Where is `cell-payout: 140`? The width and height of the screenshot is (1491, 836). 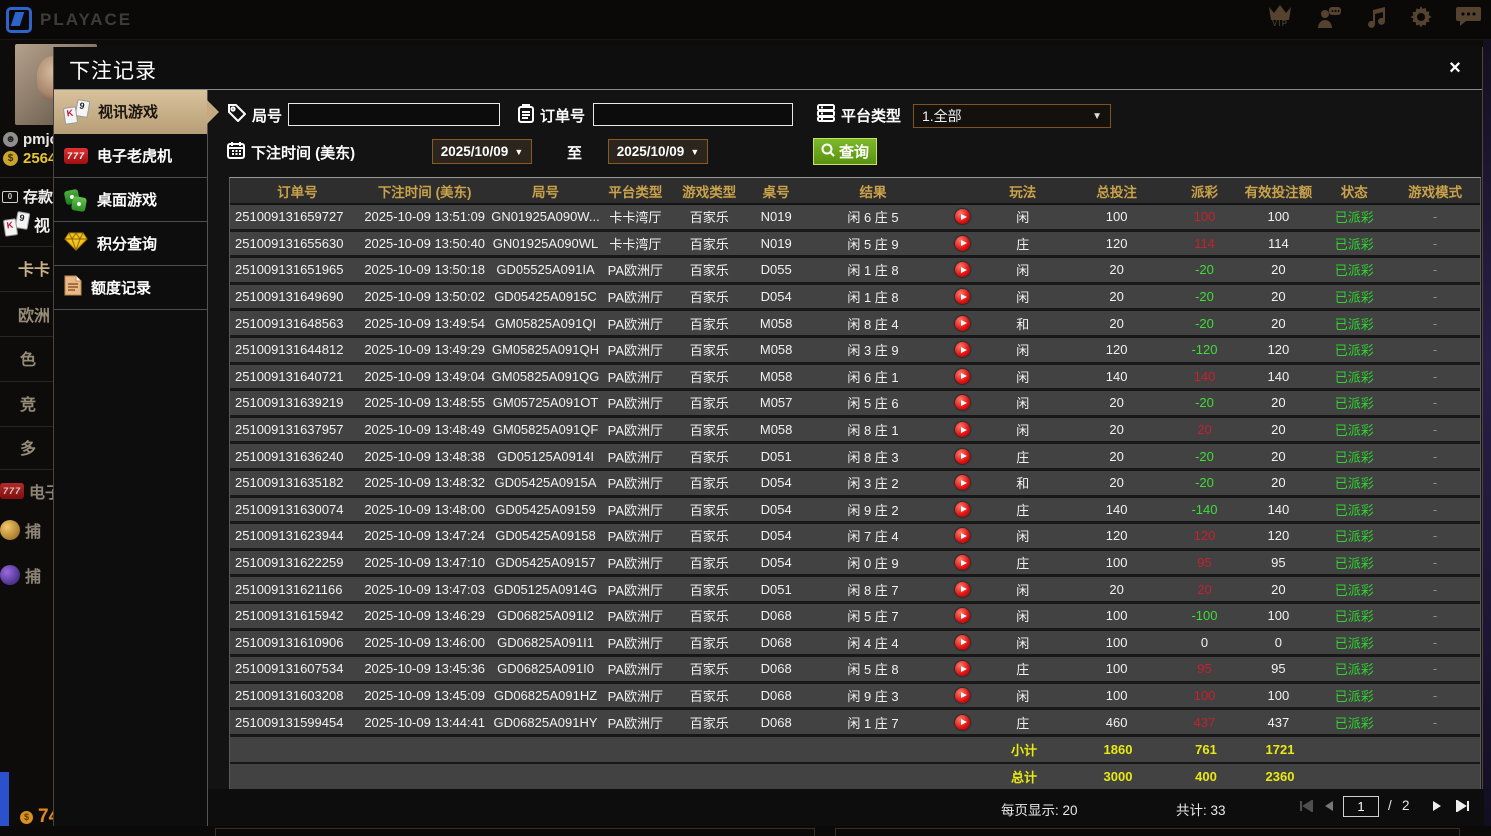
cell-payout: 140 is located at coordinates (1204, 376).